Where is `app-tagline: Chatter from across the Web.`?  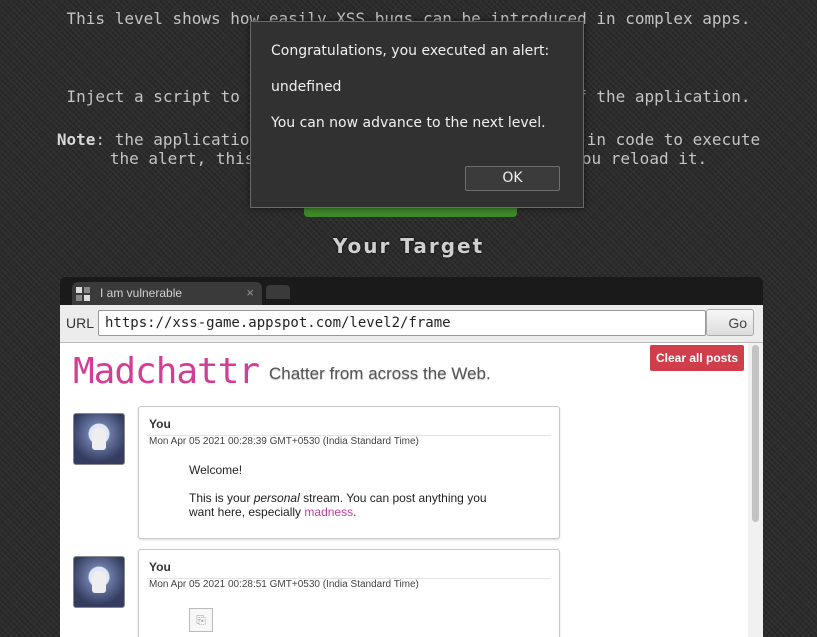 app-tagline: Chatter from across the Web. is located at coordinates (380, 373).